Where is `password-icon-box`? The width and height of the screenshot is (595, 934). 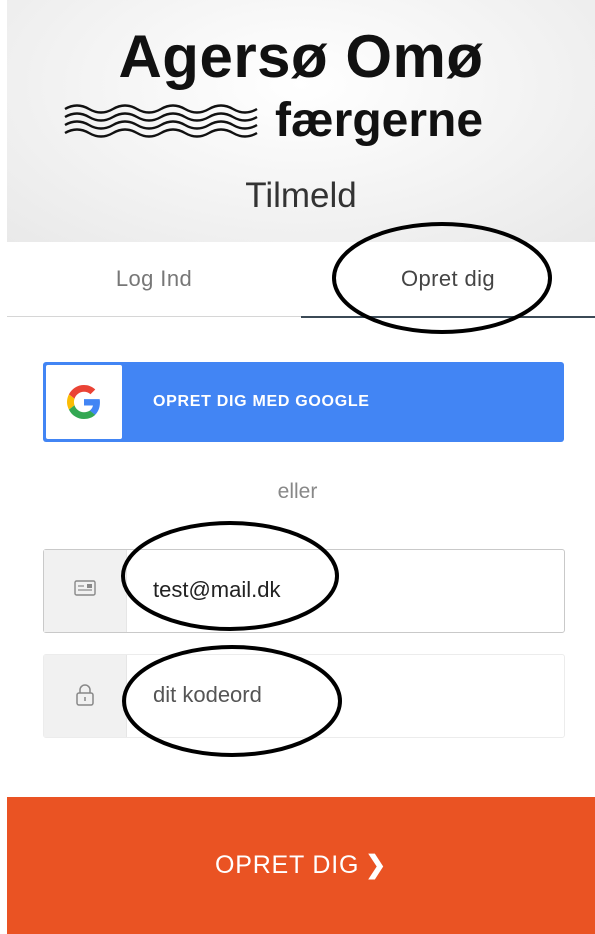 password-icon-box is located at coordinates (85, 696).